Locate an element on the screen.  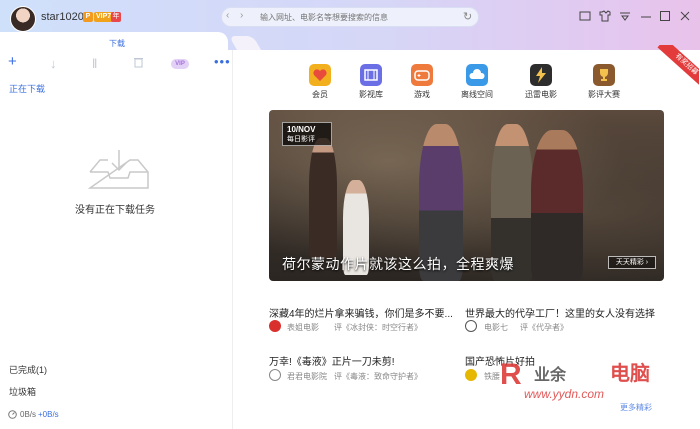
gamepad-icon is located at coordinates (422, 75).